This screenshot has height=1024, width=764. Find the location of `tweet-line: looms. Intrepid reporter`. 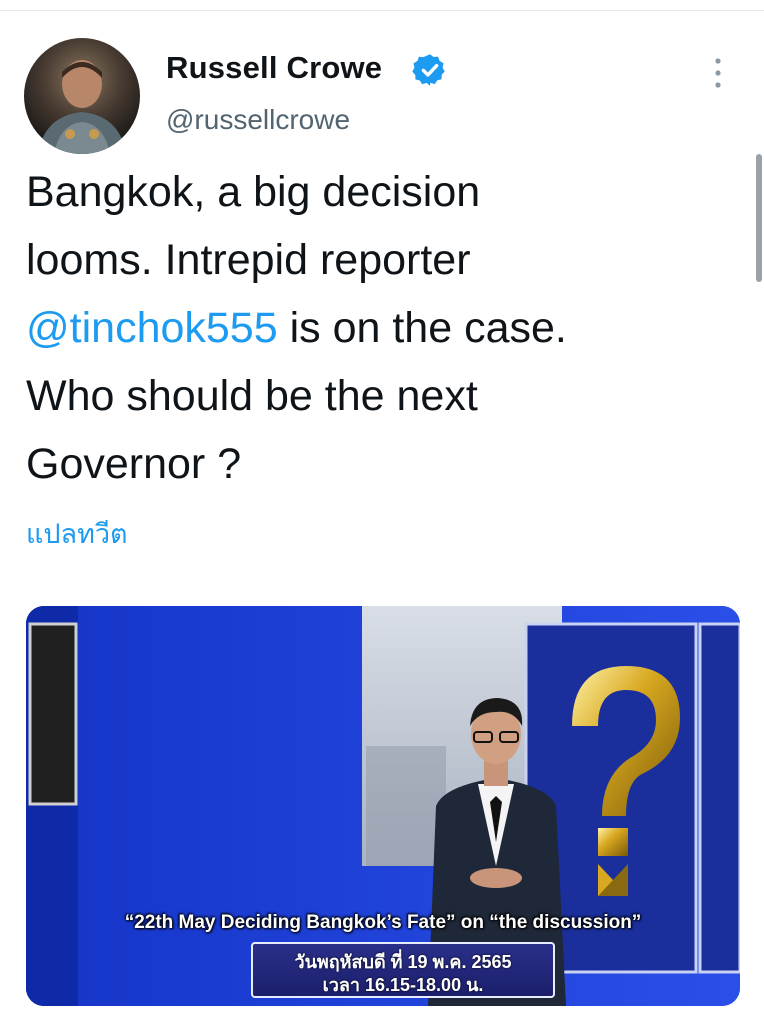

tweet-line: looms. Intrepid reporter is located at coordinates (248, 260).